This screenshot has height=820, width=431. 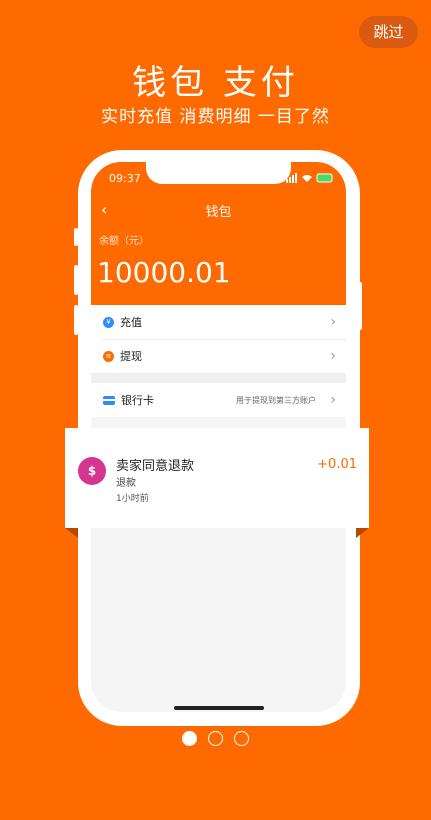 What do you see at coordinates (307, 178) in the screenshot?
I see `wifi-icon` at bounding box center [307, 178].